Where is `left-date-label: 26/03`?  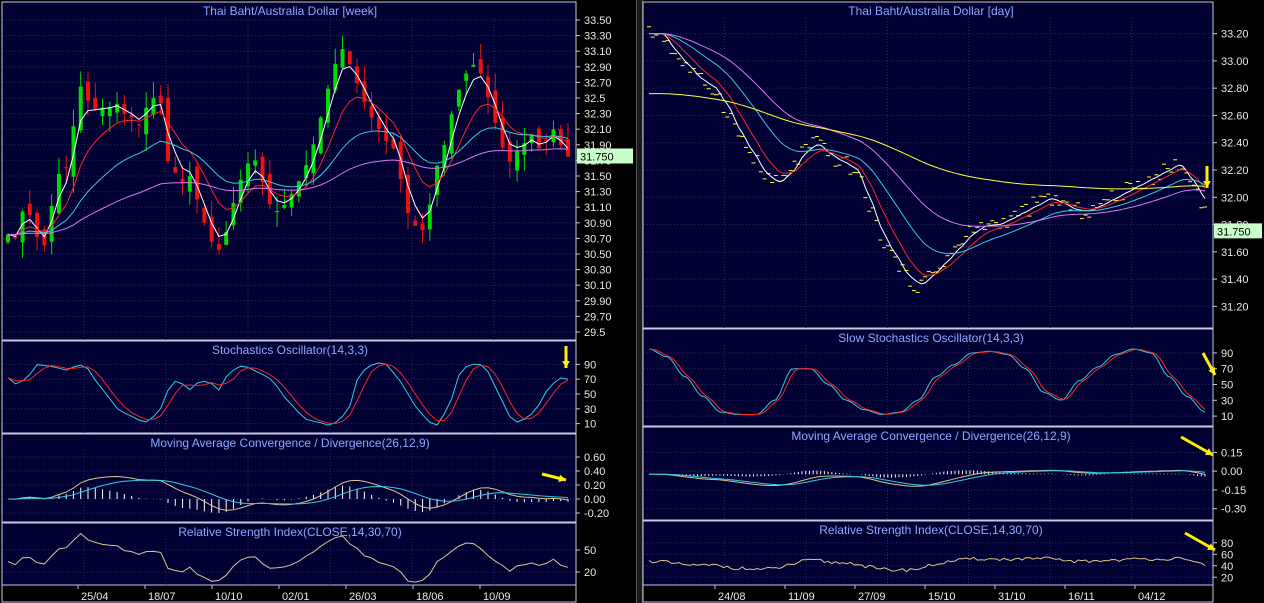 left-date-label: 26/03 is located at coordinates (363, 597).